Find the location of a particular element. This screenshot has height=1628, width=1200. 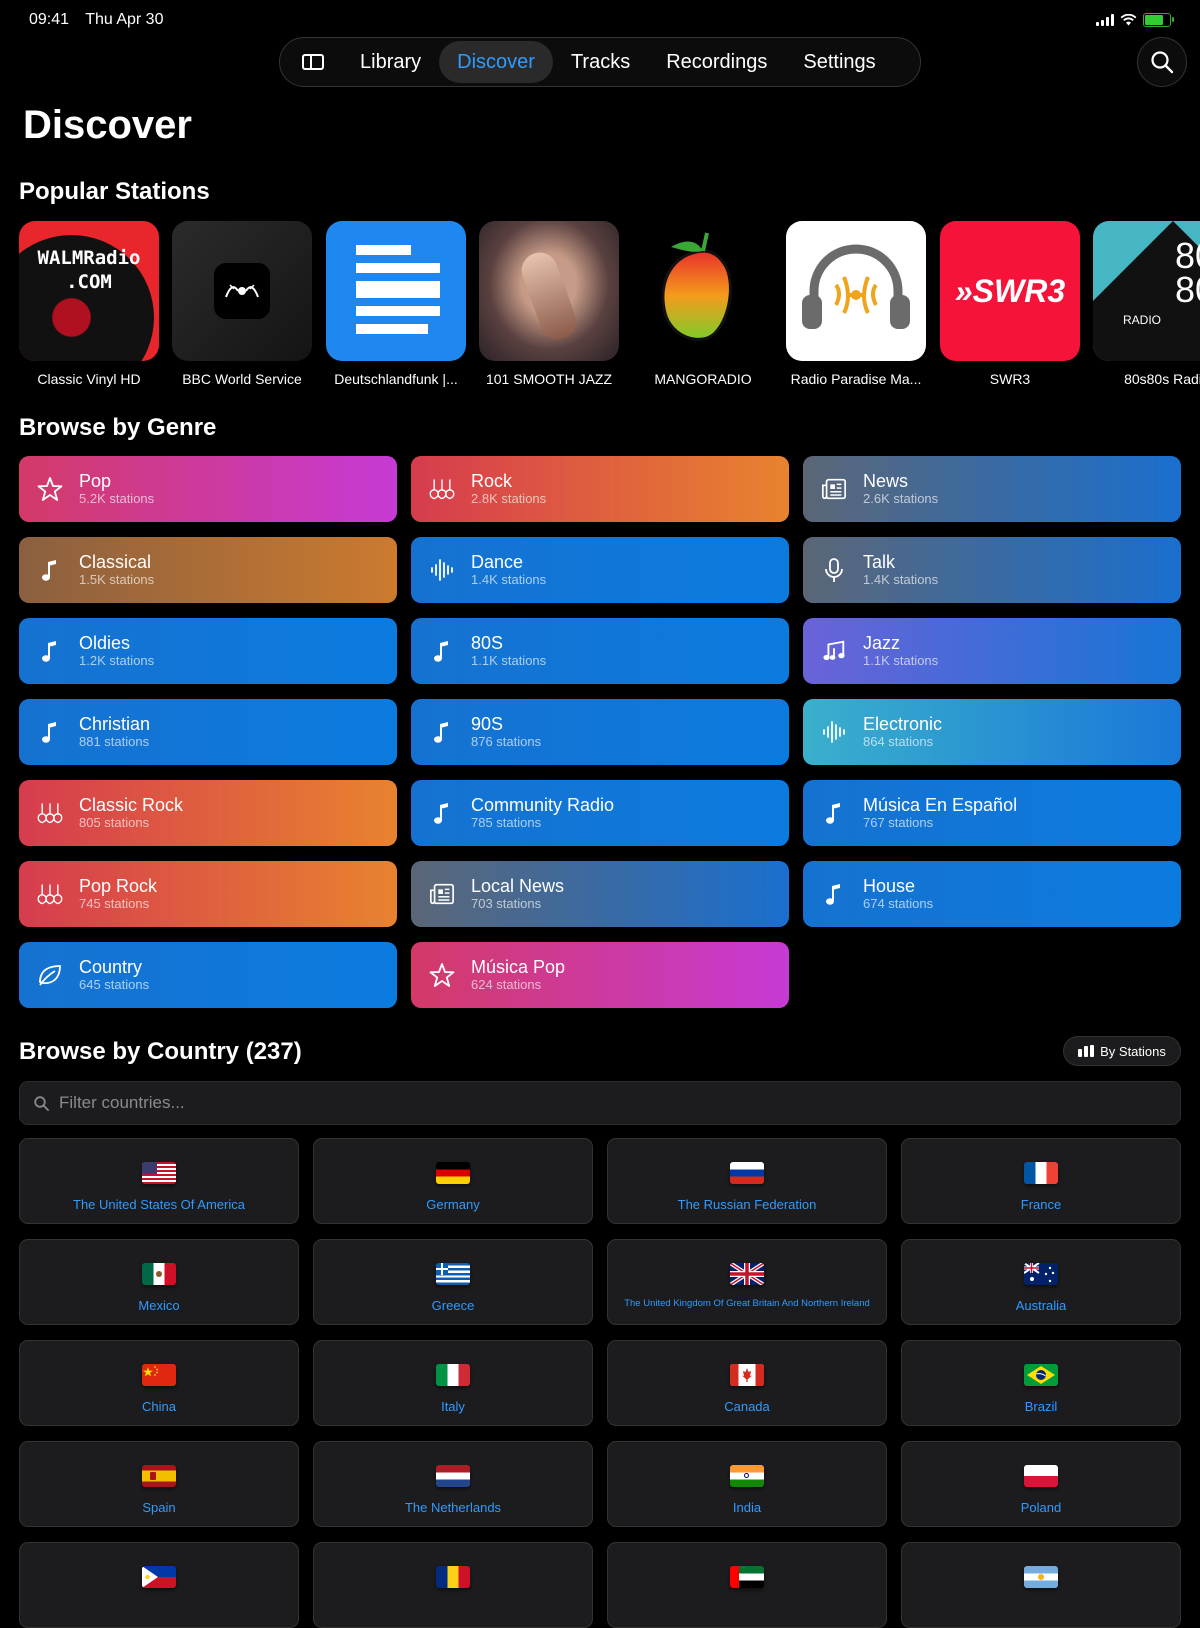

tab-library: Library is located at coordinates (390, 62).